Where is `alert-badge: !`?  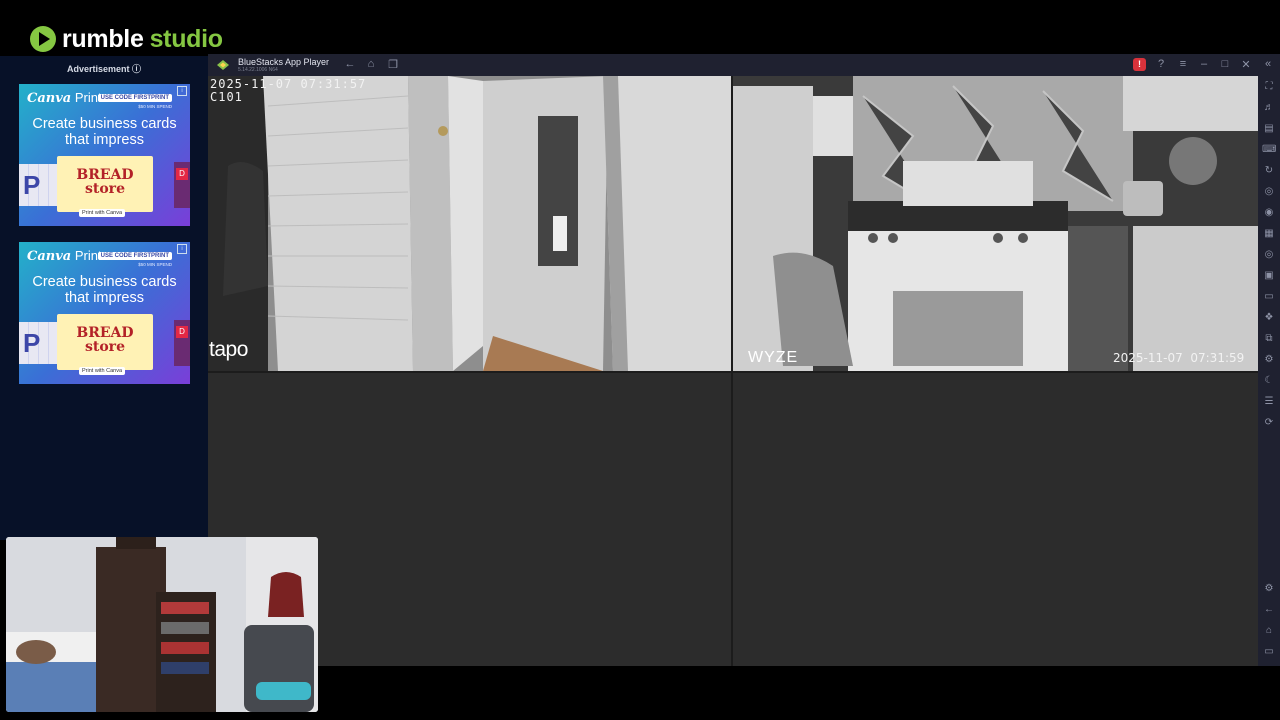 alert-badge: ! is located at coordinates (1139, 64).